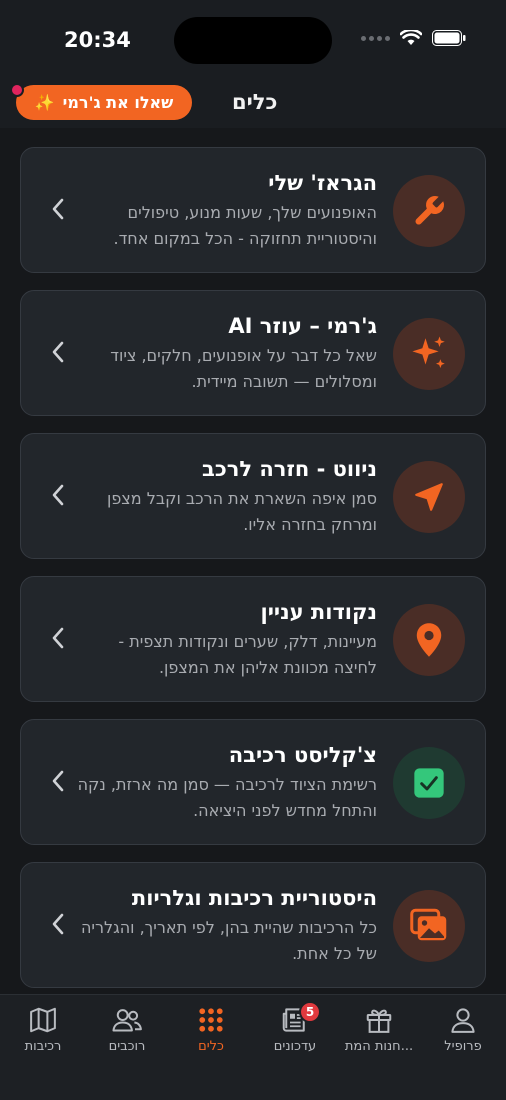 The image size is (506, 1100). Describe the element at coordinates (310, 1012) in the screenshot. I see `updates-count-badge: 5` at that location.